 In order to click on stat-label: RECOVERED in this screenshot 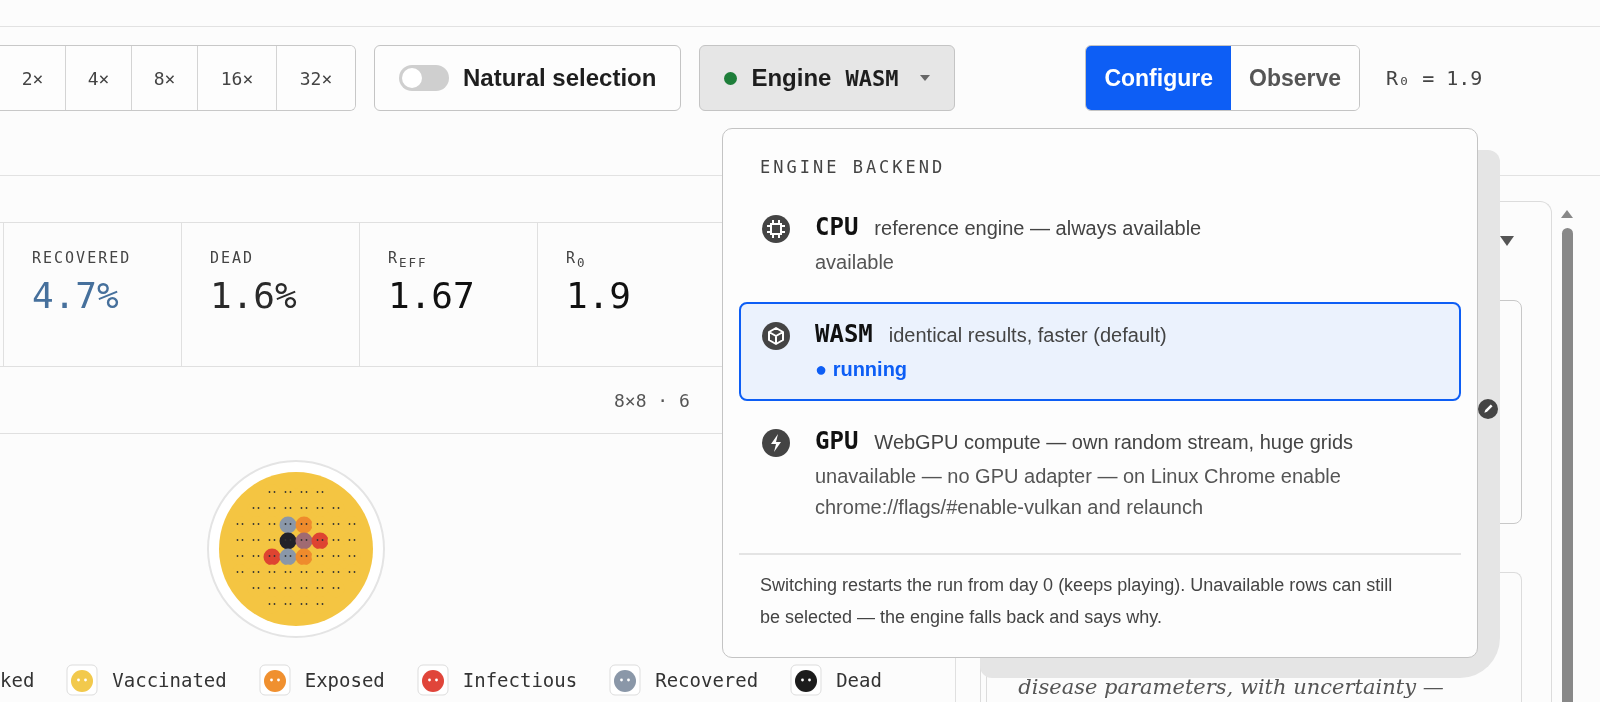, I will do `click(82, 259)`.